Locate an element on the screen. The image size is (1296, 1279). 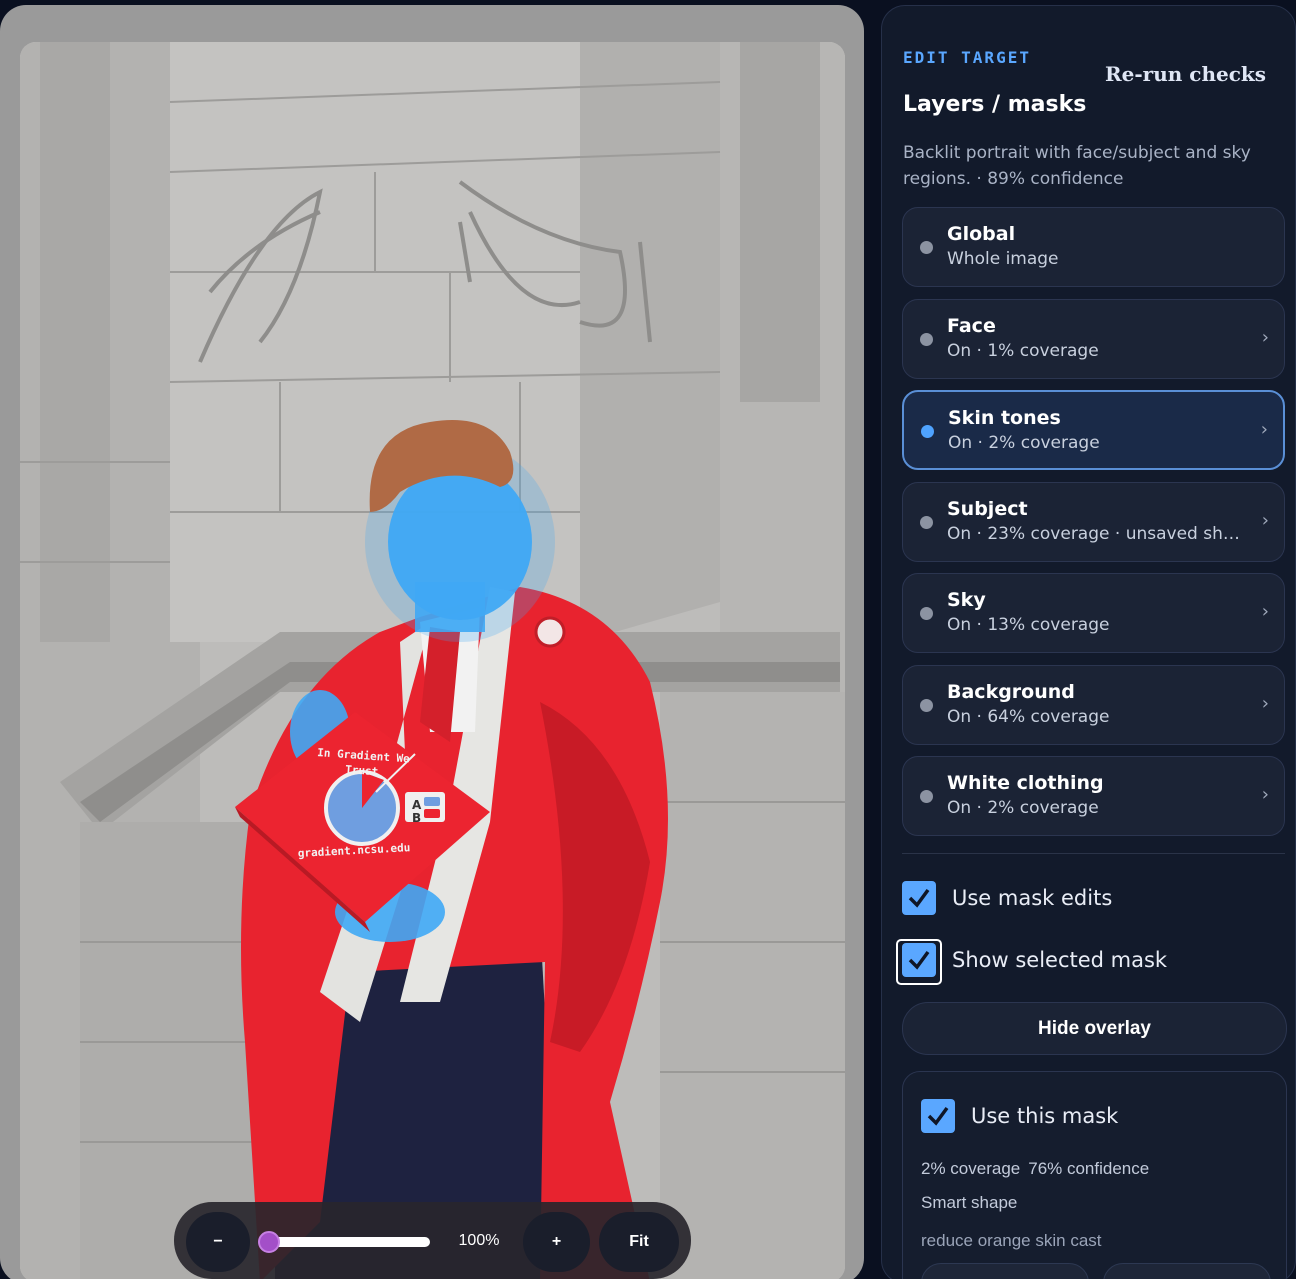
zoom-toolbar: − 100% + Fit is located at coordinates (432, 1240).